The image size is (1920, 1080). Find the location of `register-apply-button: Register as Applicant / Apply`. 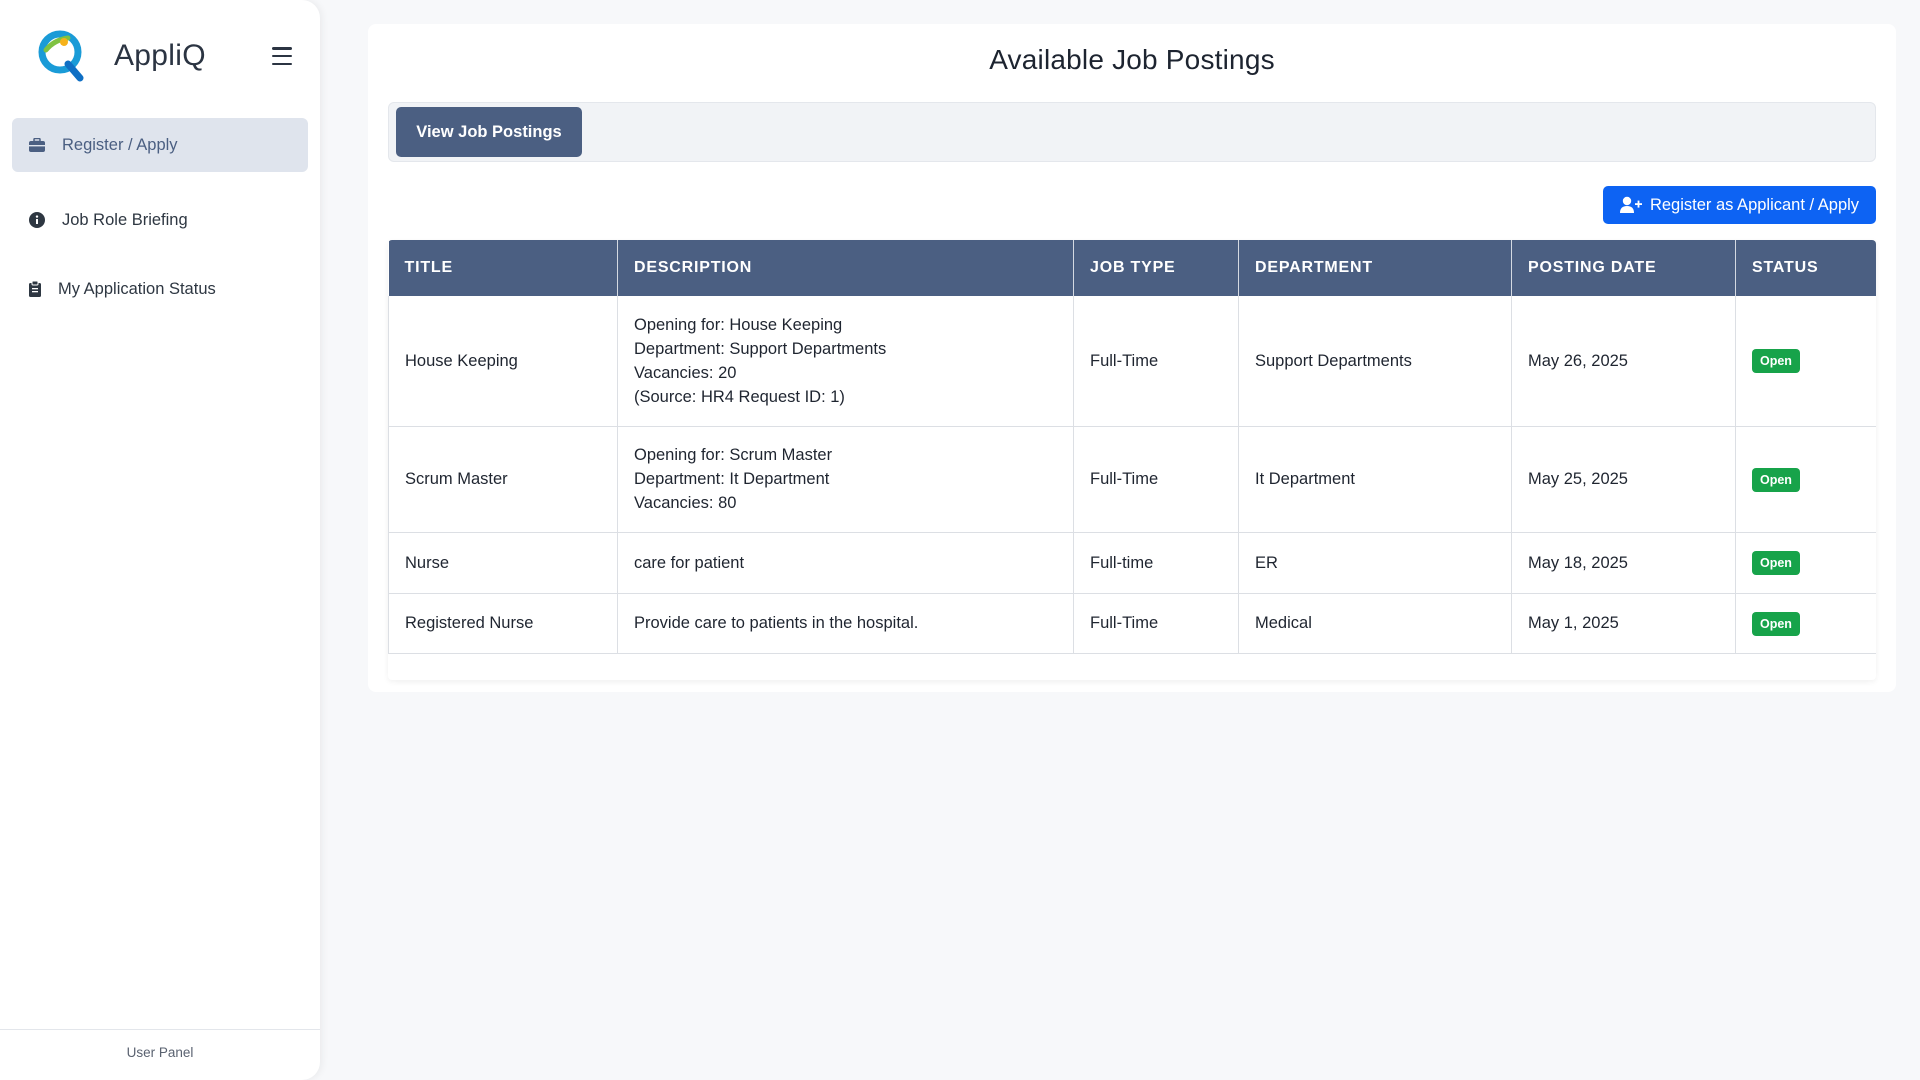

register-apply-button: Register as Applicant / Apply is located at coordinates (1739, 205).